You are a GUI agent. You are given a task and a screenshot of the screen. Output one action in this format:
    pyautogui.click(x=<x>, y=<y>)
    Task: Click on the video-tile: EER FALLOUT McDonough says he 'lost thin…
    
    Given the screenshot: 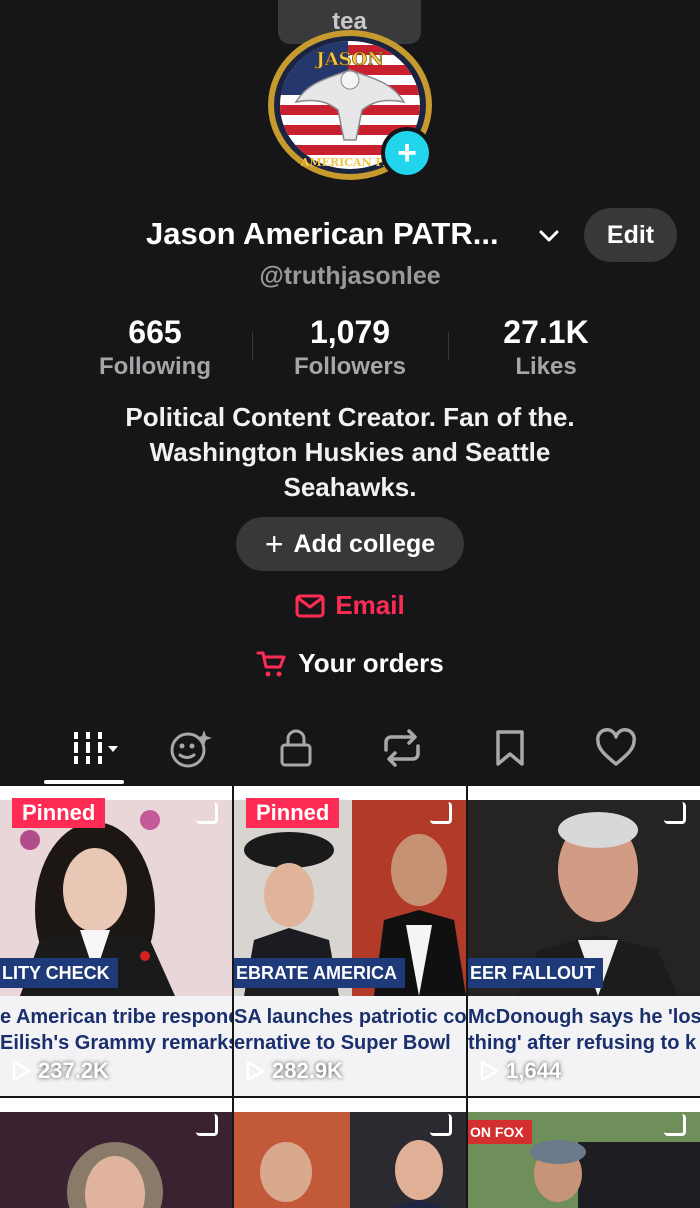 What is the action you would take?
    pyautogui.click(x=584, y=941)
    